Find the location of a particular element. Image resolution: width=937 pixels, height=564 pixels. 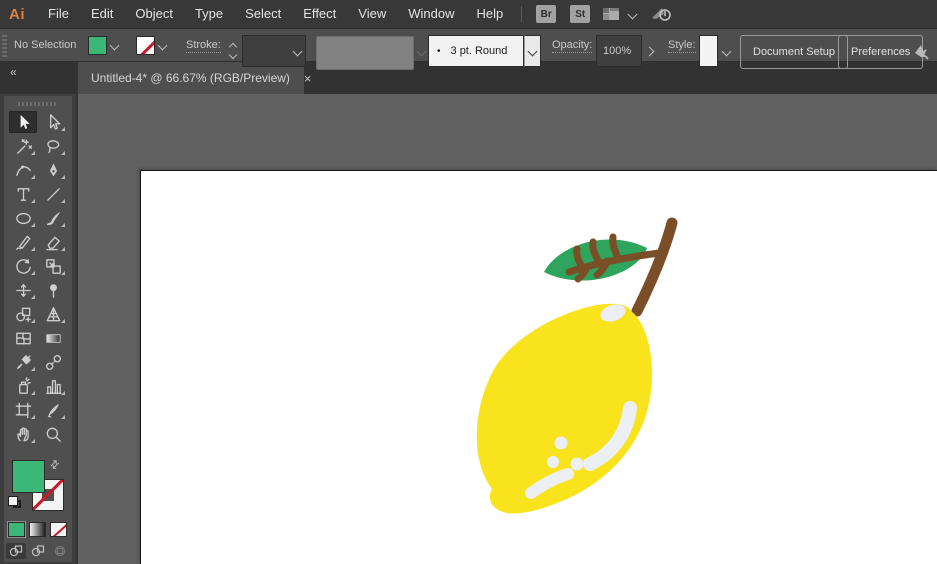

opacity-value: 100% is located at coordinates (617, 51).